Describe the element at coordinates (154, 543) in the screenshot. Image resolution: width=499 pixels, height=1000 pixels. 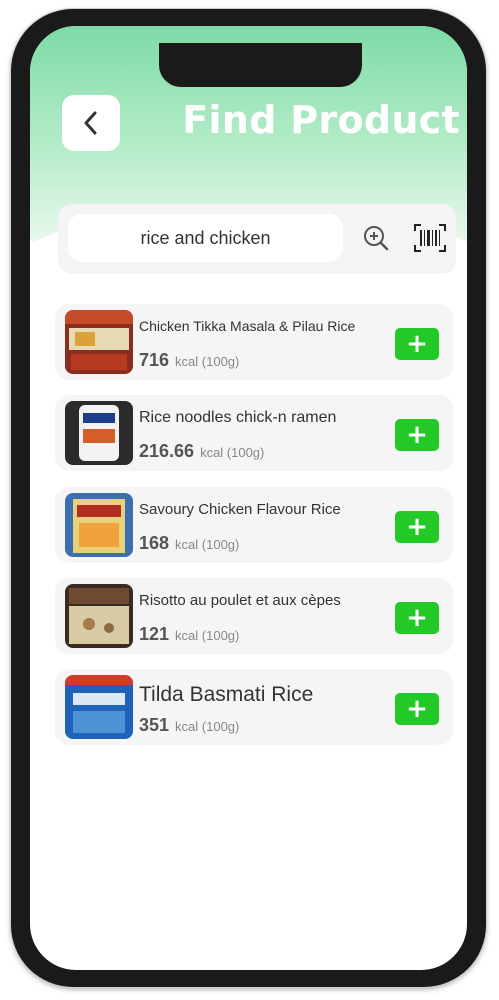
I see `kcal-value: 168` at that location.